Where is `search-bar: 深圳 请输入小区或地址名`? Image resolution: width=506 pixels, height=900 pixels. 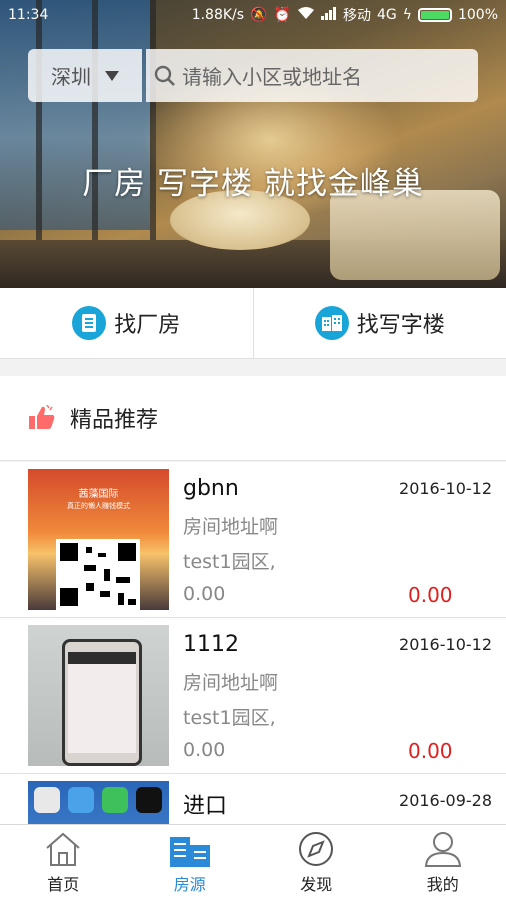
search-bar: 深圳 请输入小区或地址名 is located at coordinates (253, 75).